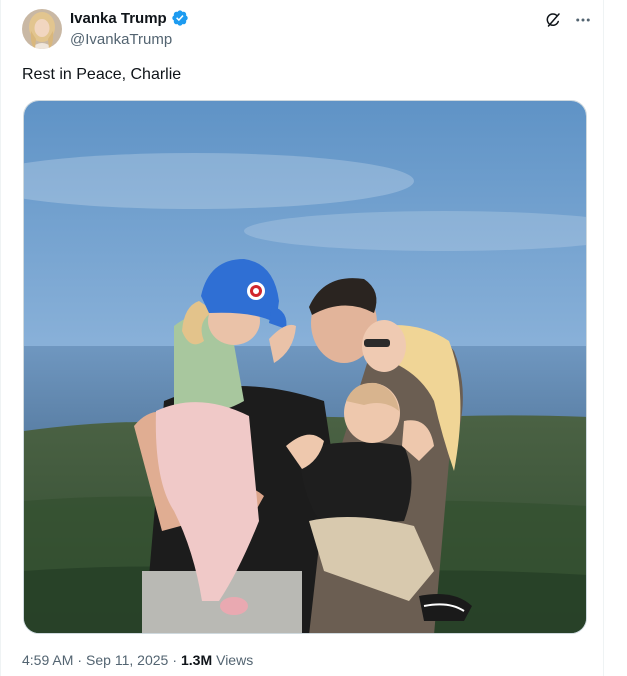 The image size is (627, 676). Describe the element at coordinates (583, 20) in the screenshot. I see `more-icon` at that location.